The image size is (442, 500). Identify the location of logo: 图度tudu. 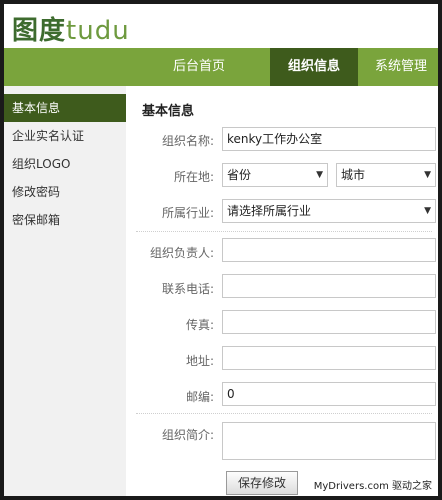
(71, 28).